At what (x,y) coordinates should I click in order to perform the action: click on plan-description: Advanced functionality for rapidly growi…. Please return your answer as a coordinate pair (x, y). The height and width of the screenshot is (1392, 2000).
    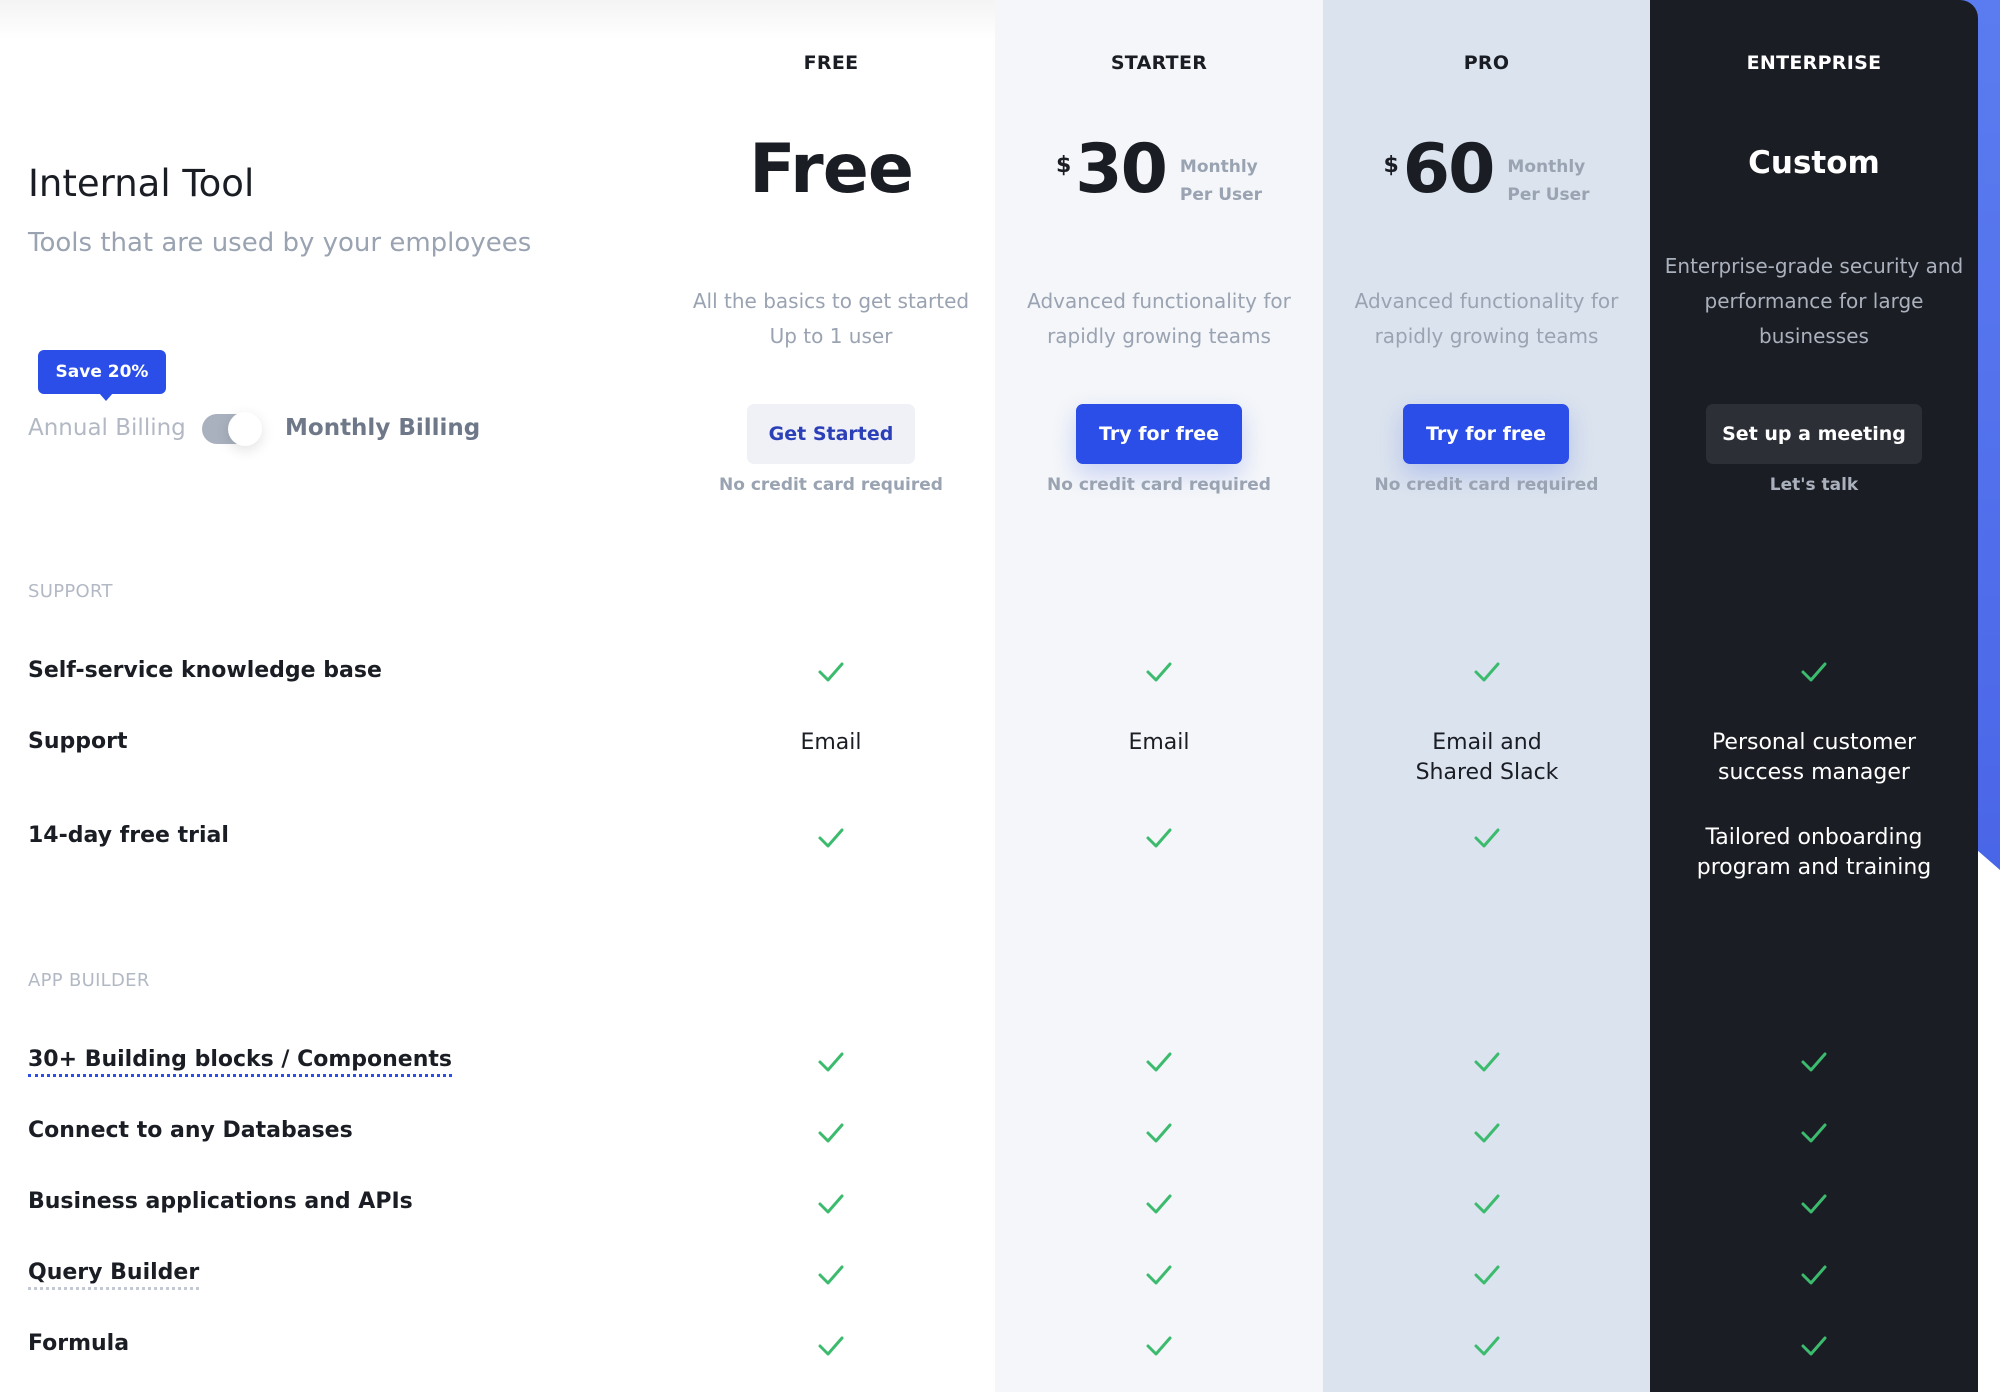
    Looking at the image, I should click on (1486, 319).